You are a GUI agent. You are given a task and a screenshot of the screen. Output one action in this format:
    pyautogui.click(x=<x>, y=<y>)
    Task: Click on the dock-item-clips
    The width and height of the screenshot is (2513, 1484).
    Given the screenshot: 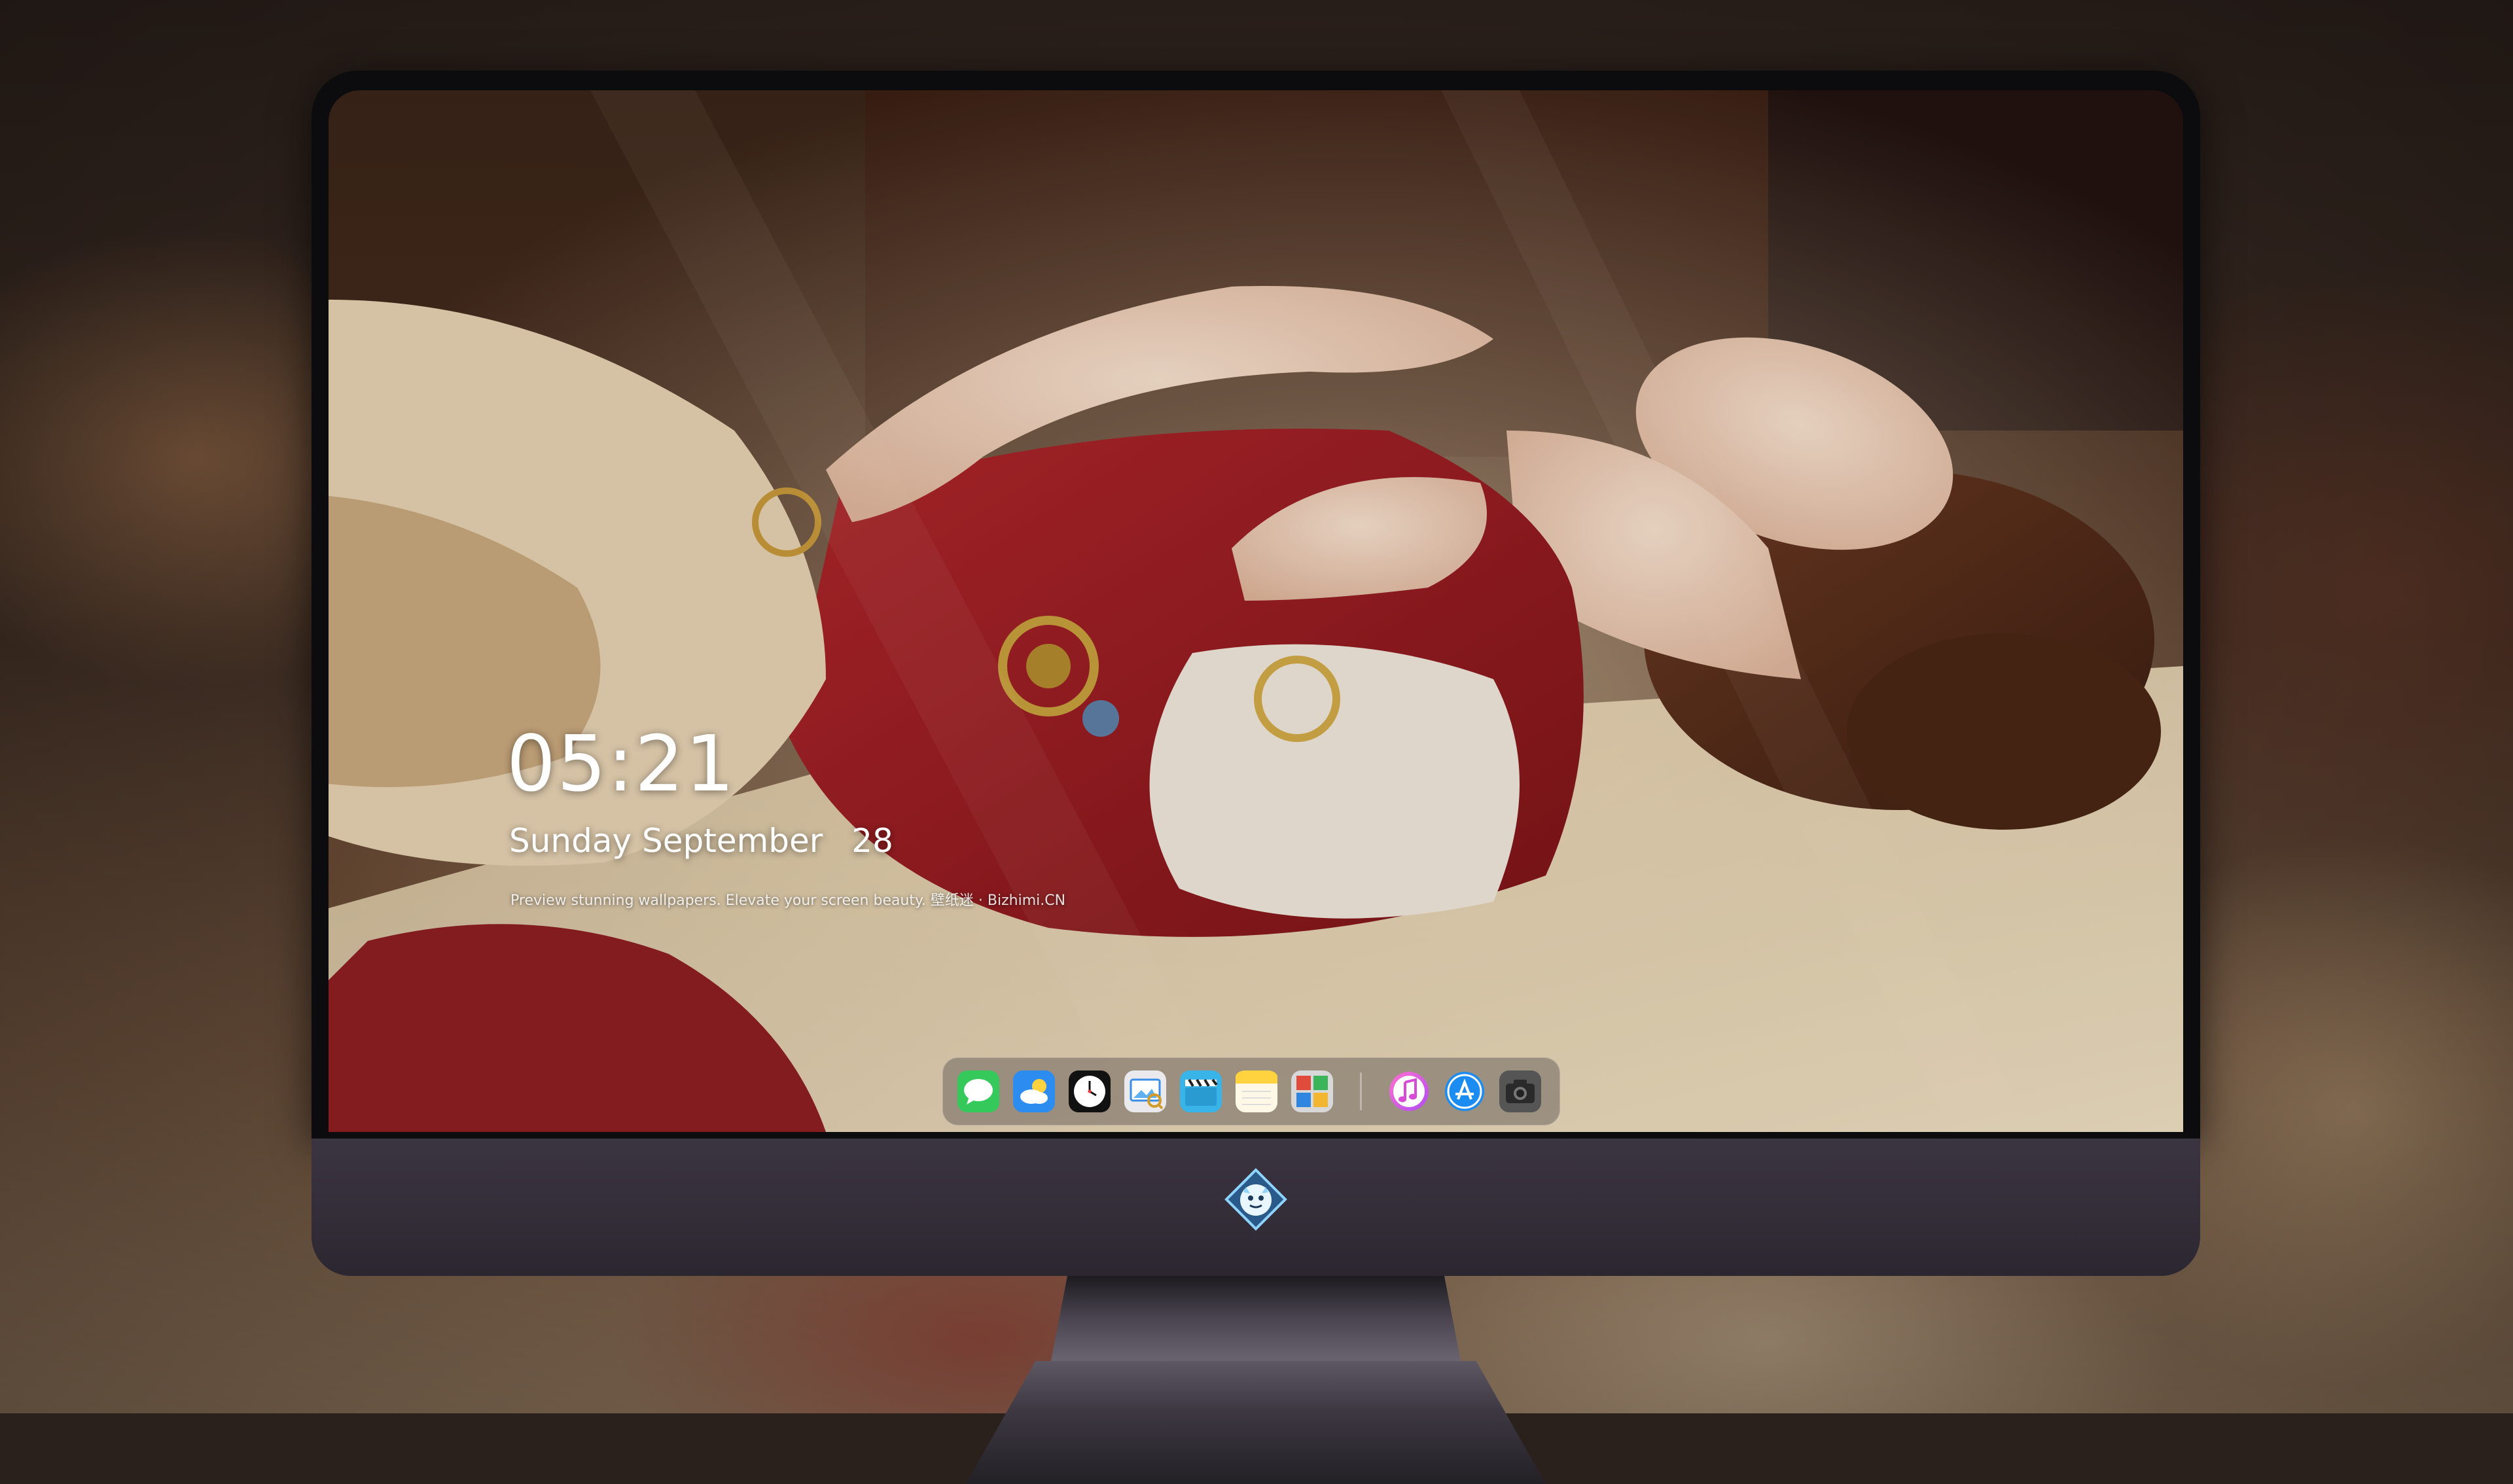 What is the action you would take?
    pyautogui.click(x=1201, y=1091)
    